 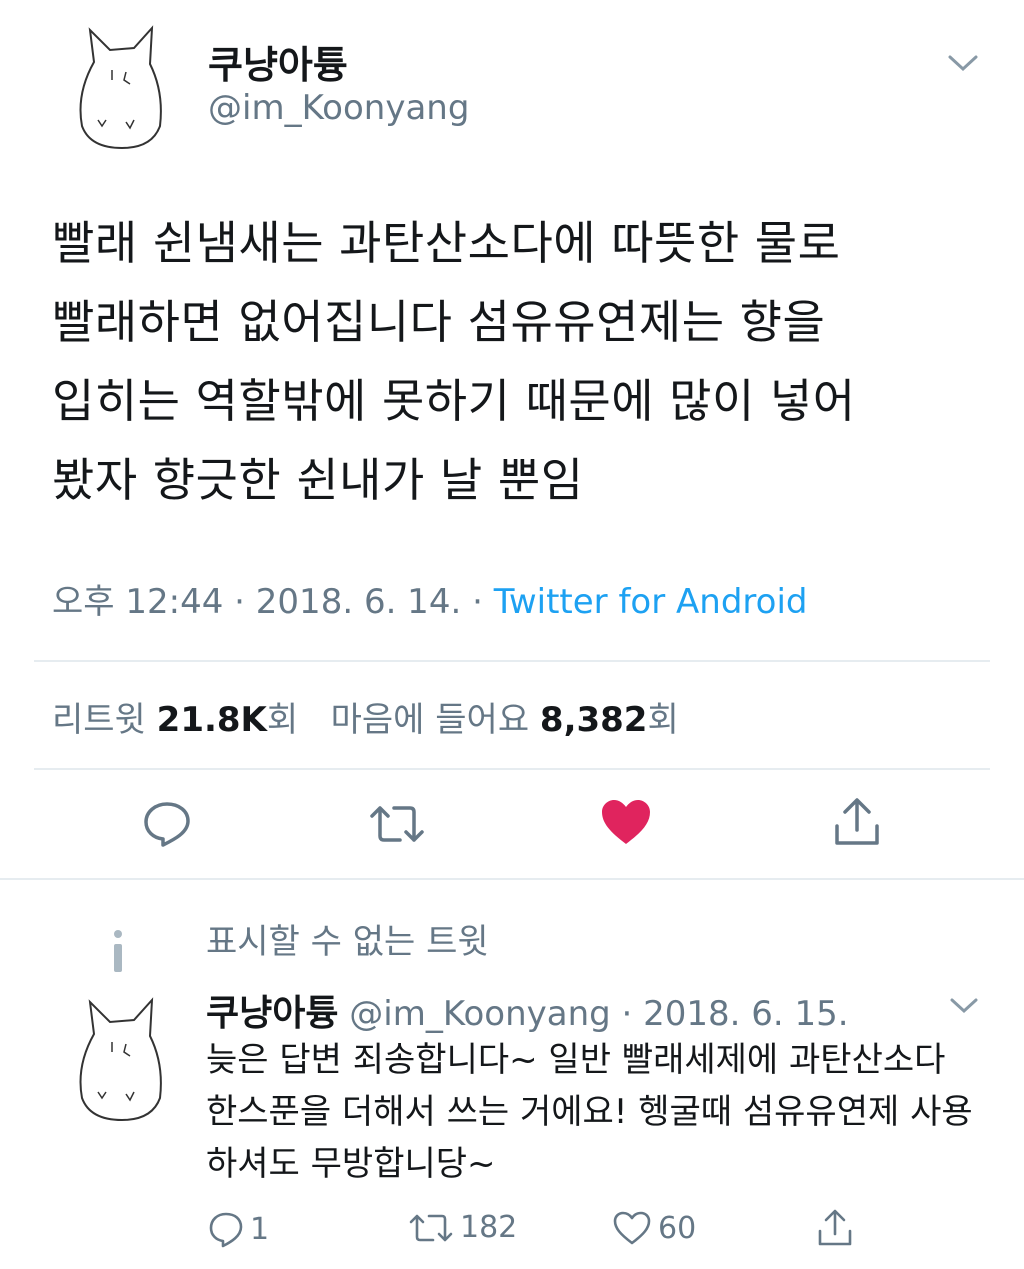 What do you see at coordinates (99, 720) in the screenshot?
I see `retweet-label: 리트윗` at bounding box center [99, 720].